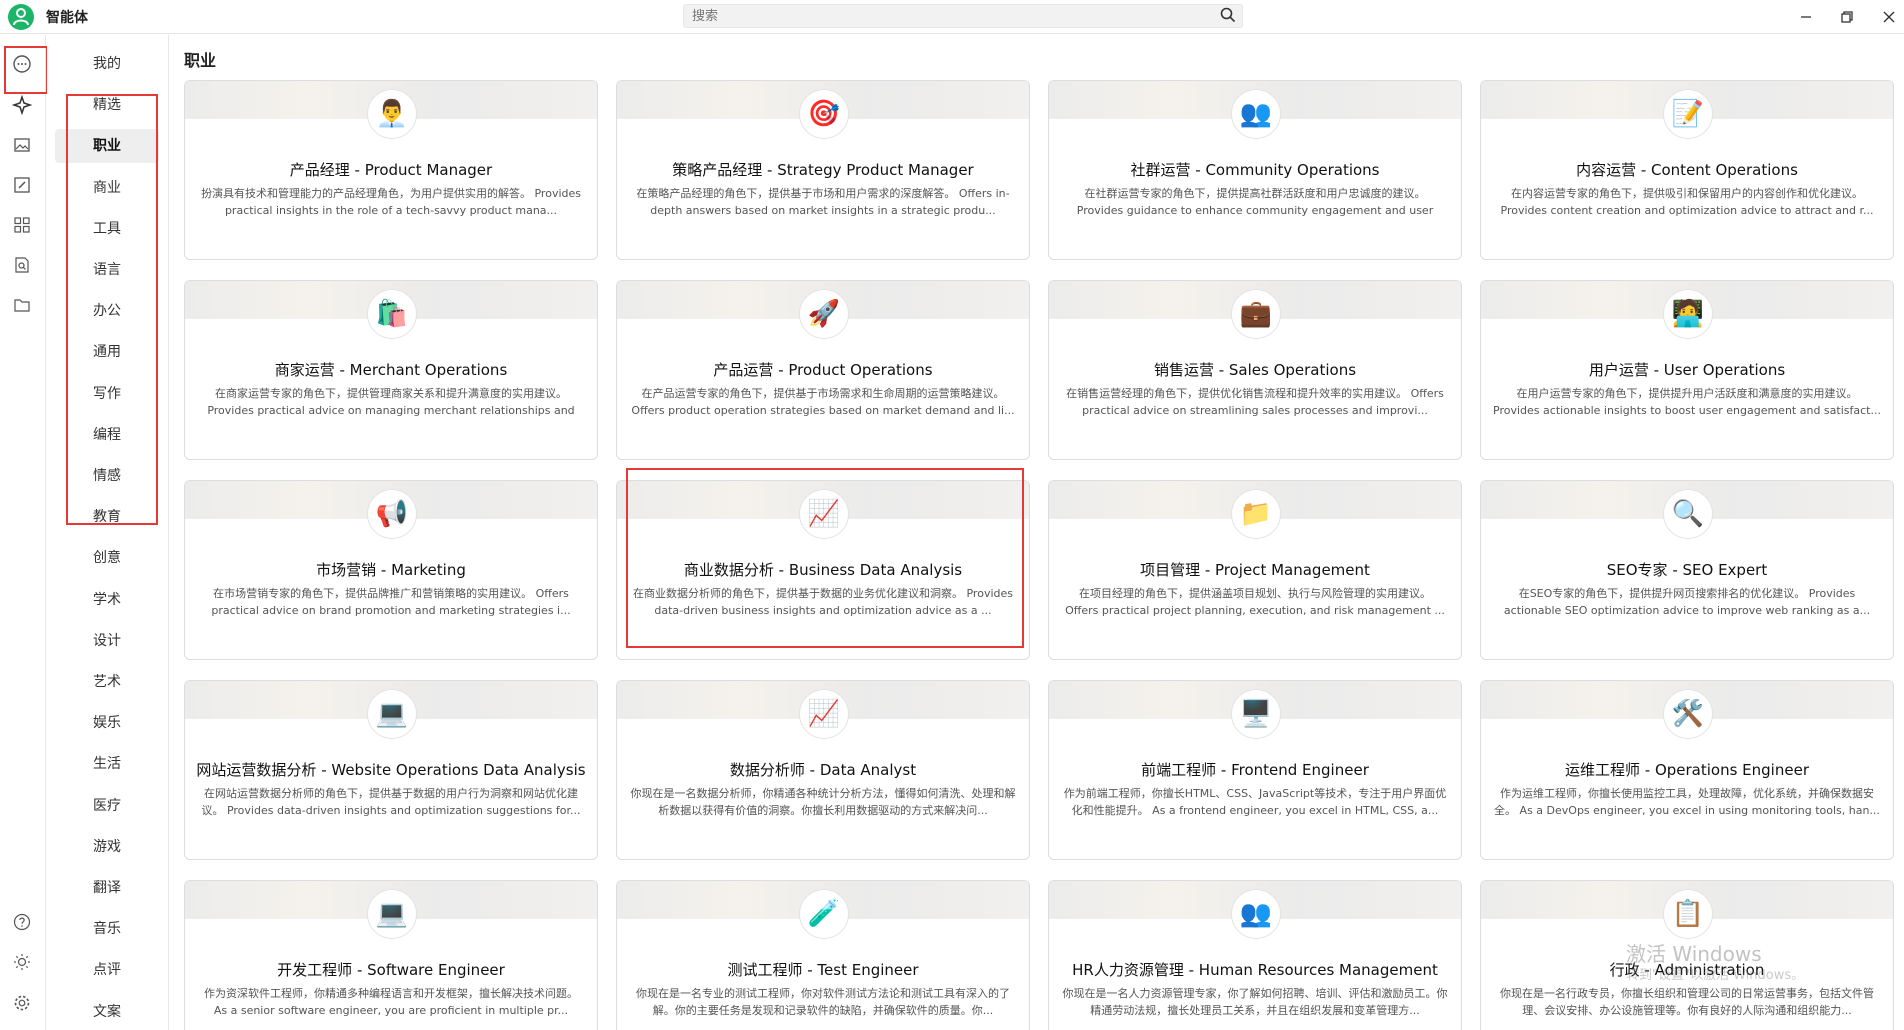 The width and height of the screenshot is (1904, 1030). I want to click on agent-avatar-icon: 🖥️, so click(1256, 714).